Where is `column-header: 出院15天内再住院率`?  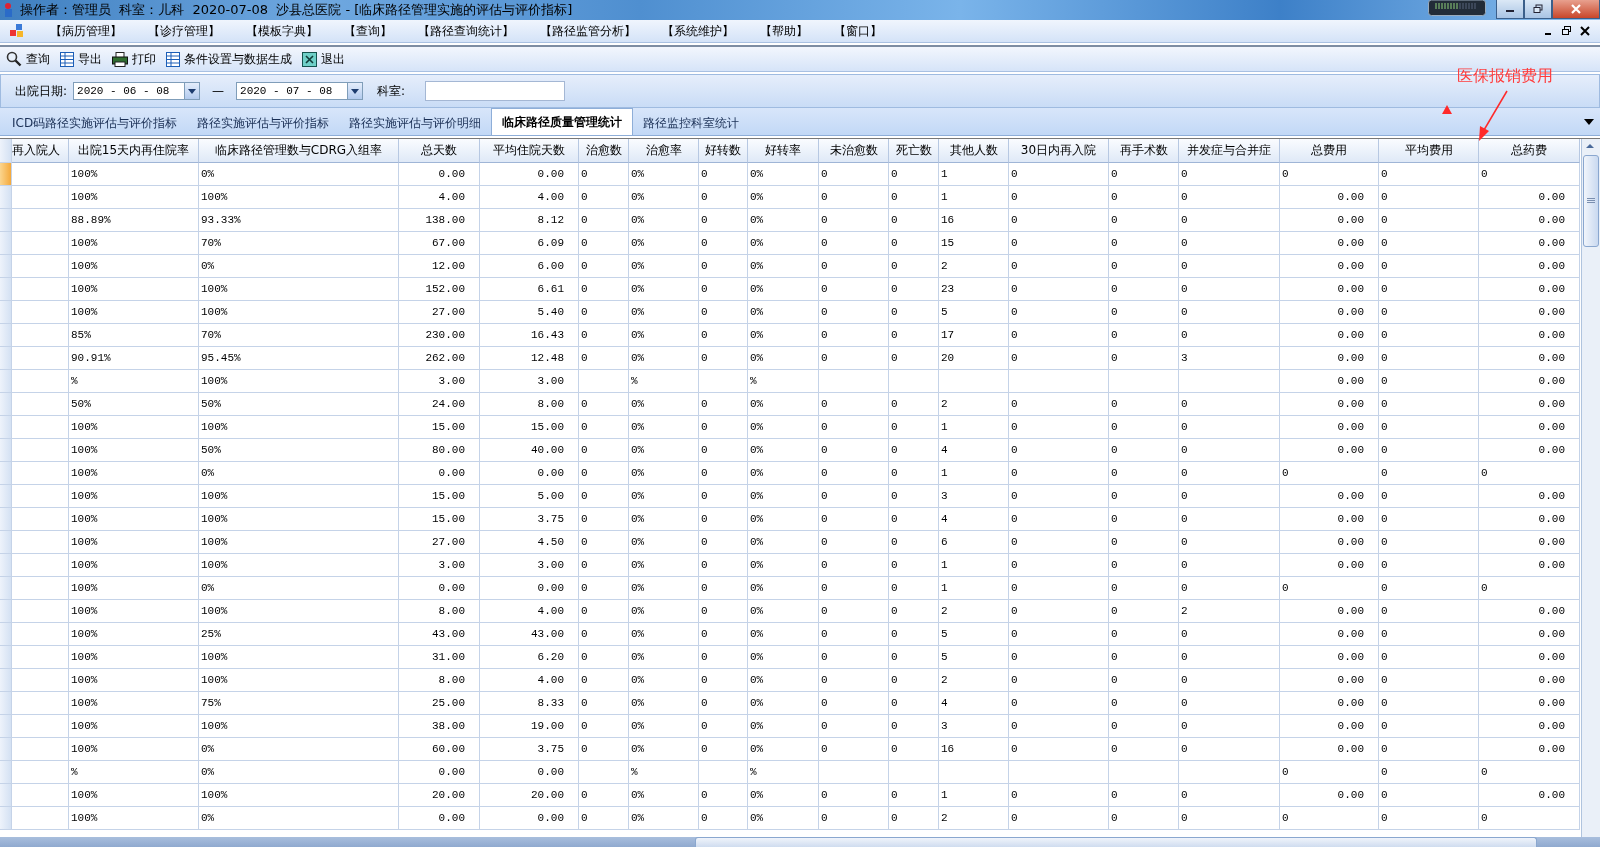 column-header: 出院15天内再住院率 is located at coordinates (134, 151).